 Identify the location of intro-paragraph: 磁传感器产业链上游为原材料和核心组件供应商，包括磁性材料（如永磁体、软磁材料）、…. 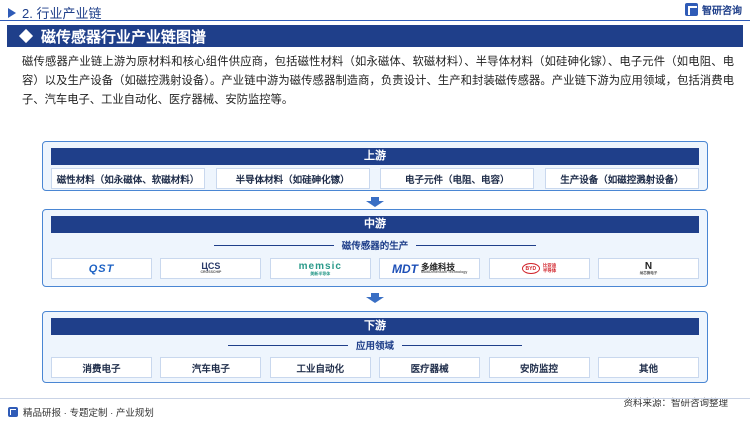
(378, 81).